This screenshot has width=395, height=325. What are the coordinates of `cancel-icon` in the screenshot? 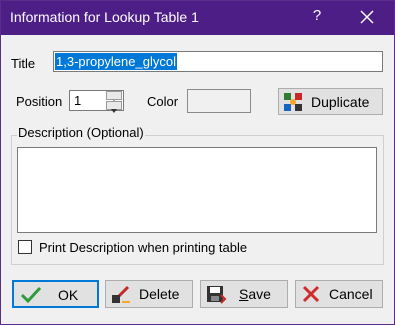 It's located at (311, 295).